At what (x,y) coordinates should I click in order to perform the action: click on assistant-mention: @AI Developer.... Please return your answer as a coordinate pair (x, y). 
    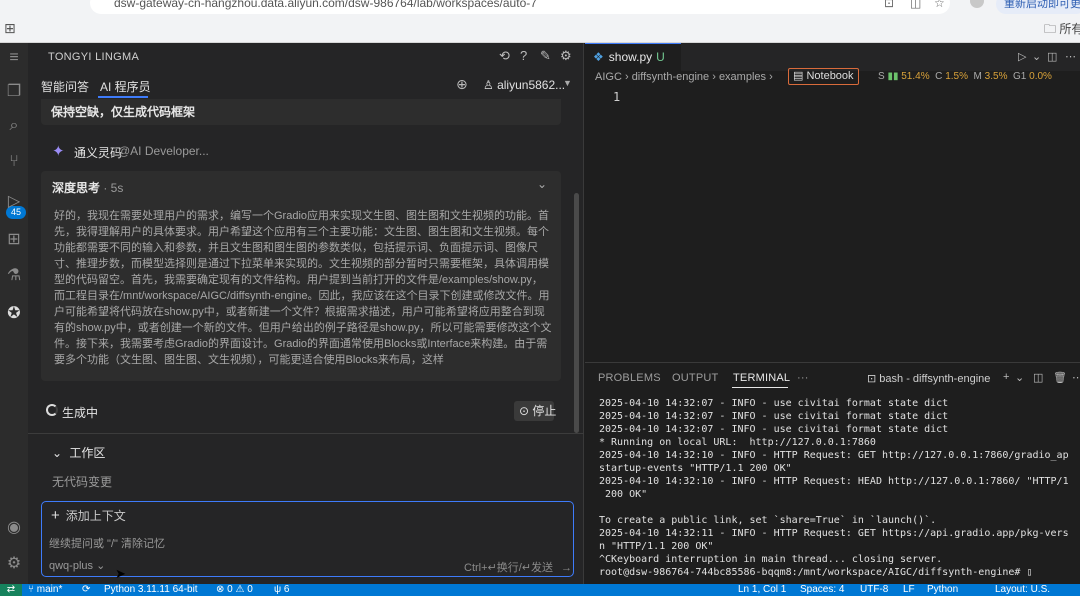
    Looking at the image, I should click on (163, 151).